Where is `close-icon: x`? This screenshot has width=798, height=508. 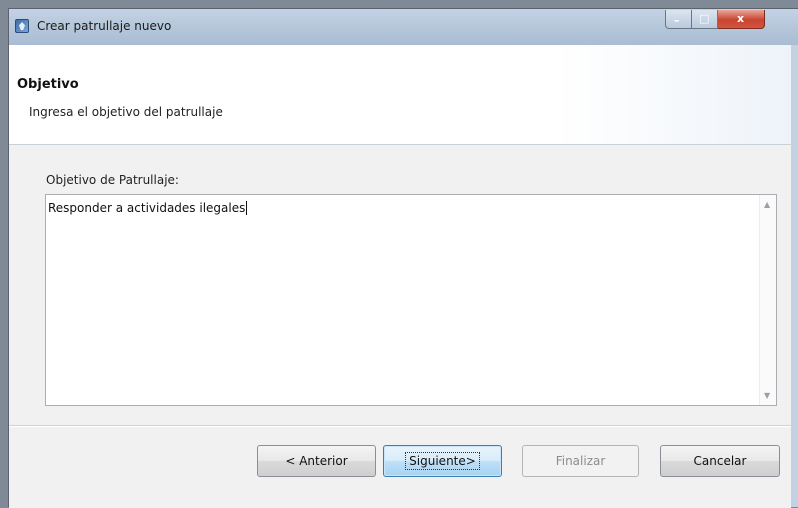 close-icon: x is located at coordinates (741, 18).